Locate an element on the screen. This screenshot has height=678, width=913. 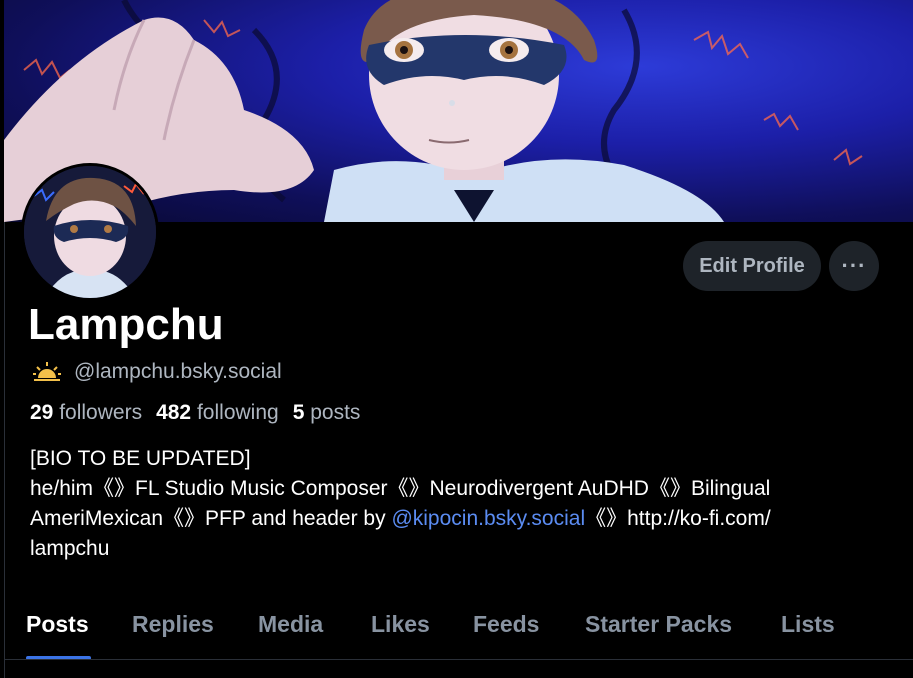
avatar is located at coordinates (90, 232).